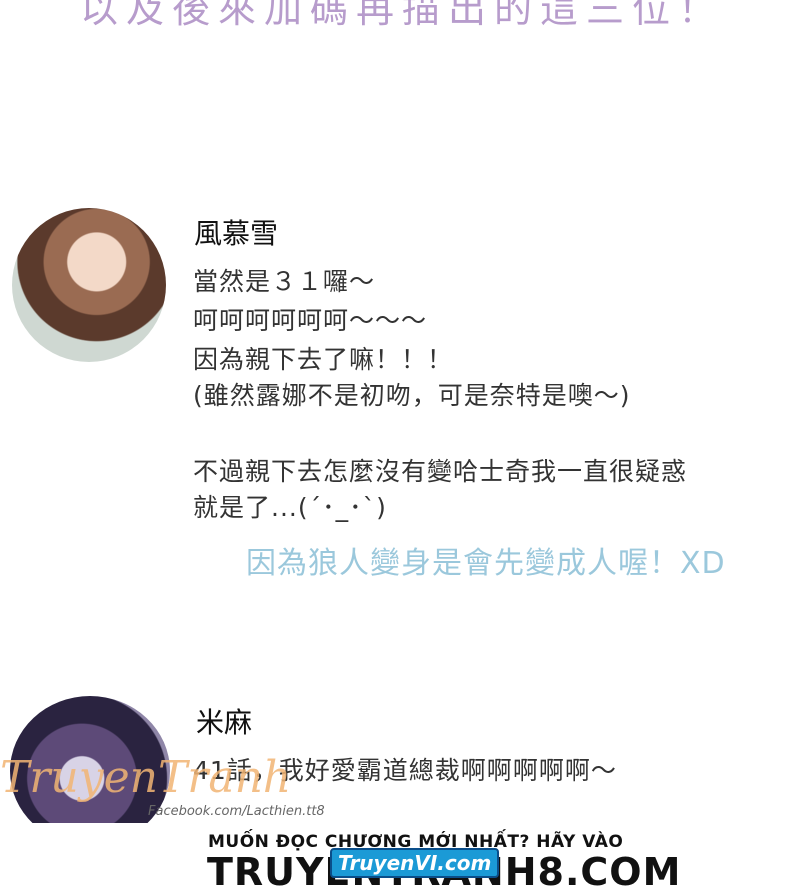  I want to click on comment-line: 因為親下去了嘛！！！, so click(323, 359).